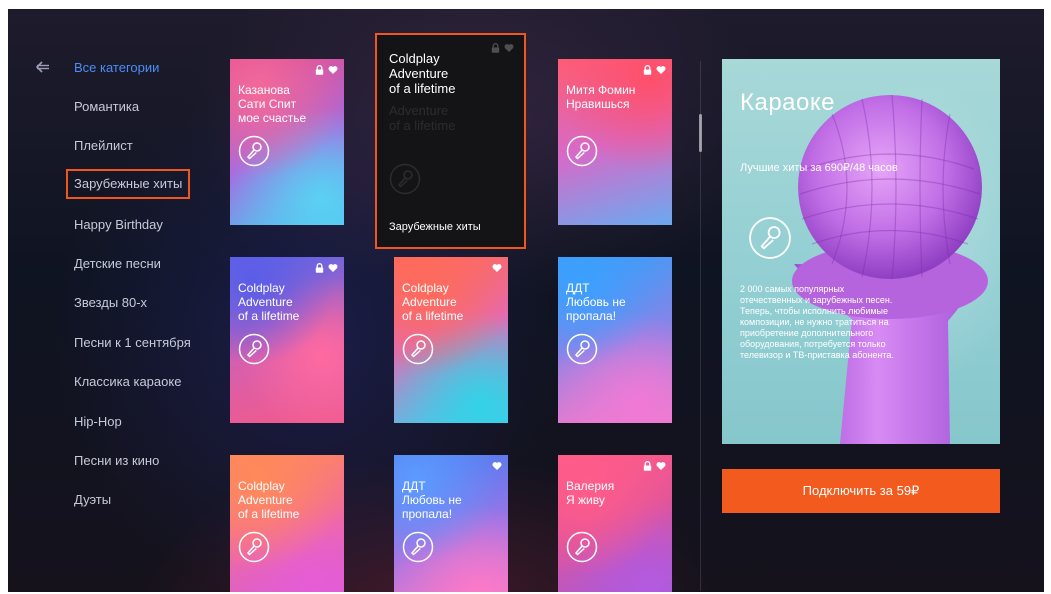 This screenshot has width=1051, height=594. What do you see at coordinates (98, 422) in the screenshot?
I see `sidebar-item-hip-hop: Hip-Hop` at bounding box center [98, 422].